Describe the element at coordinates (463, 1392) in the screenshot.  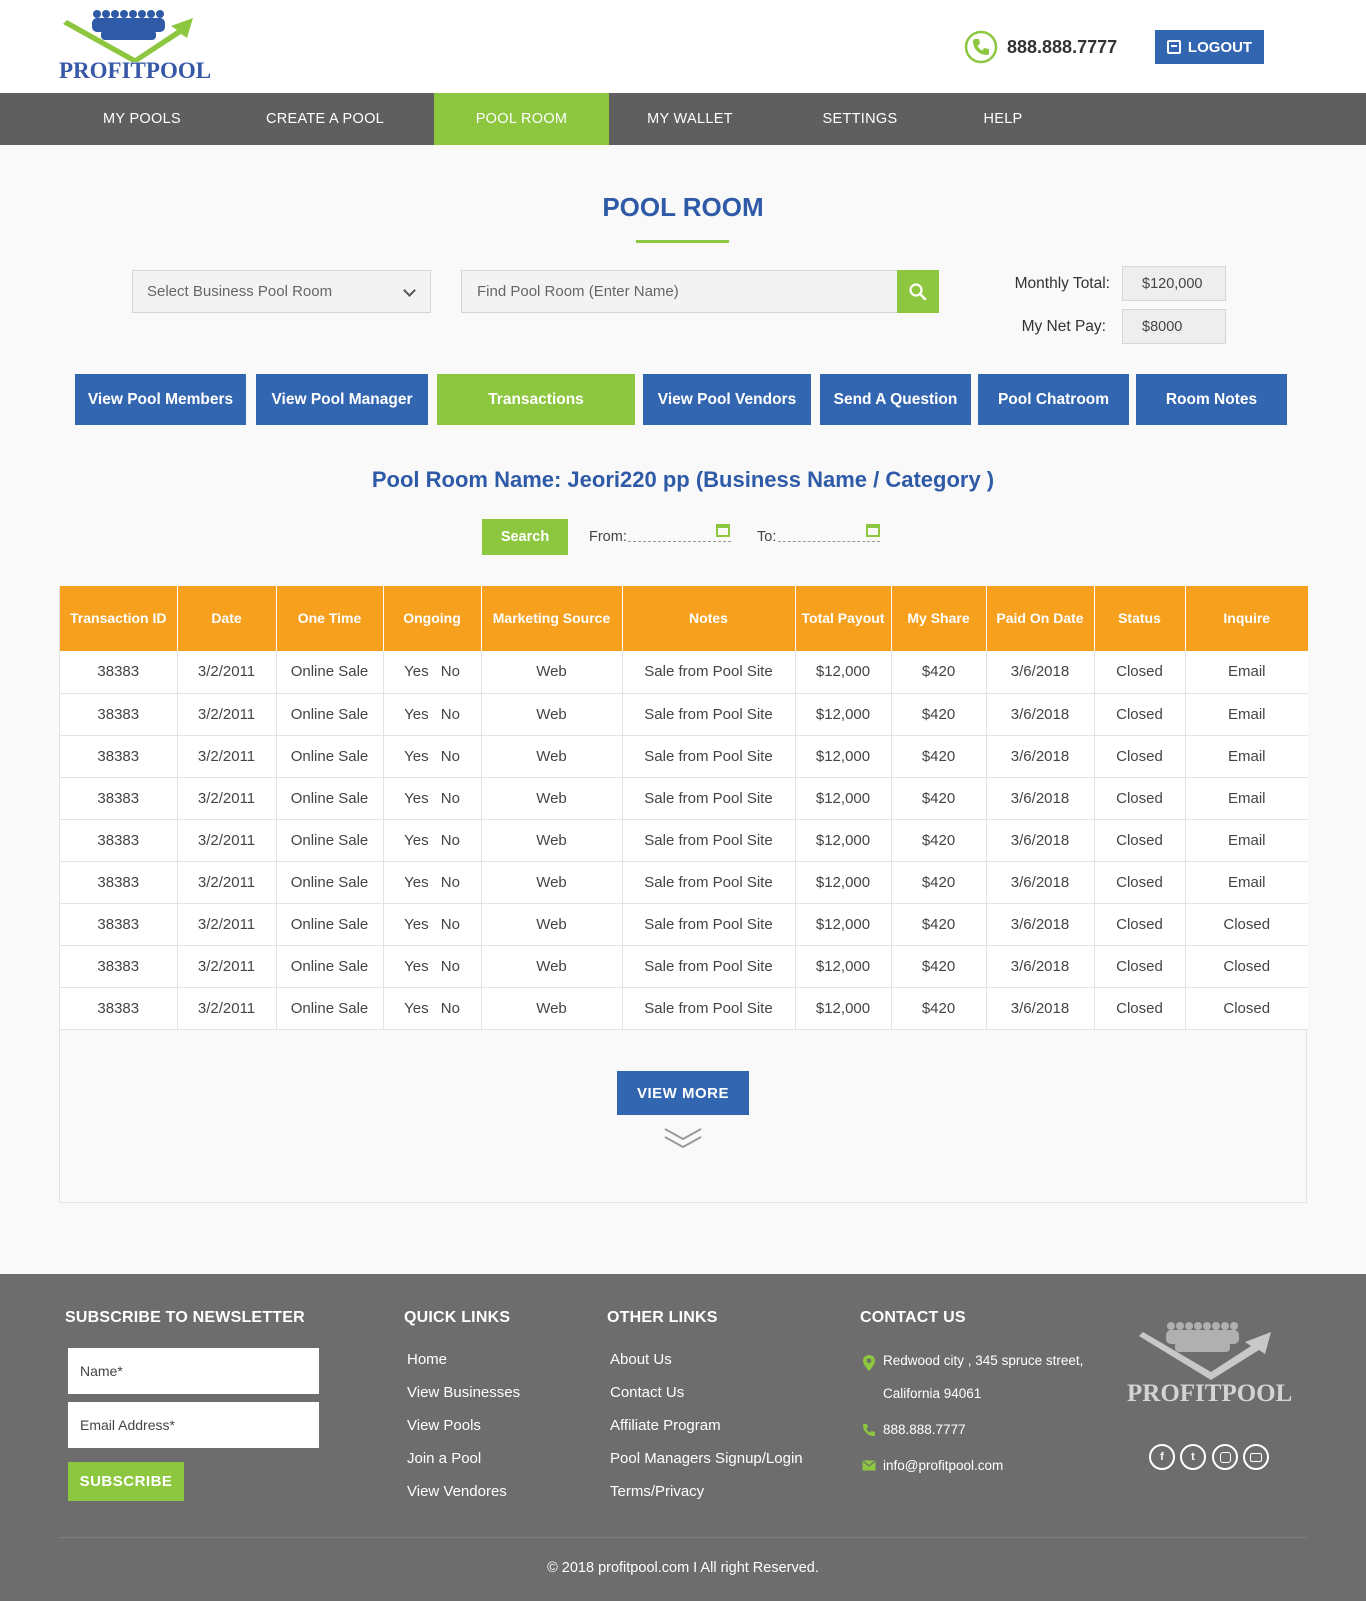
I see `footer-link-view-businesses: View Businesses` at that location.